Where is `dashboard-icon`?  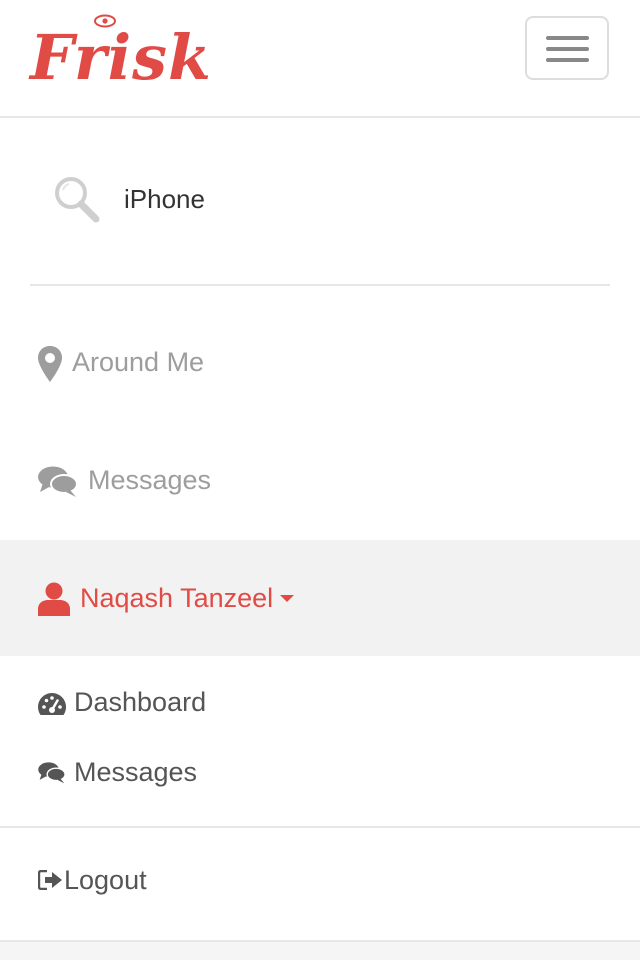
dashboard-icon is located at coordinates (52, 704).